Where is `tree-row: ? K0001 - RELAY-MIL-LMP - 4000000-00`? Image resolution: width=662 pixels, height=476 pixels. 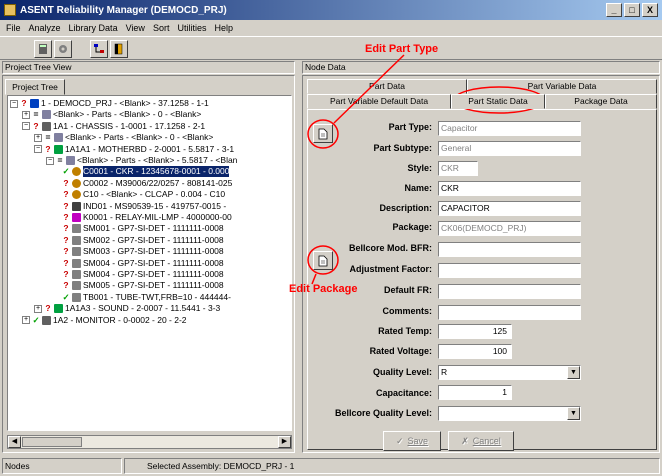
tree-row: ? K0001 - RELAY-MIL-LMP - 4000000-00 is located at coordinates (147, 217).